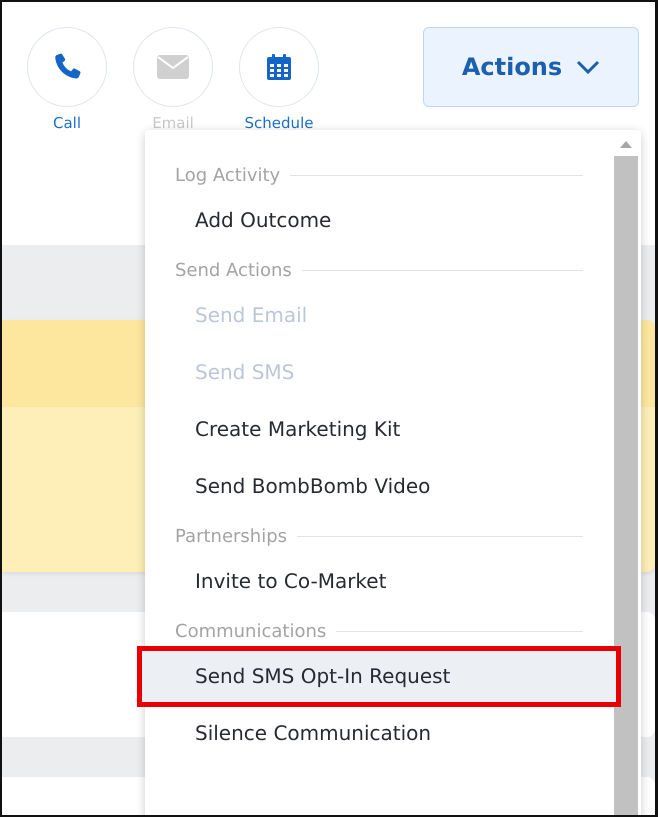 The image size is (658, 817). I want to click on menu-section-header: Send Actions, so click(233, 270).